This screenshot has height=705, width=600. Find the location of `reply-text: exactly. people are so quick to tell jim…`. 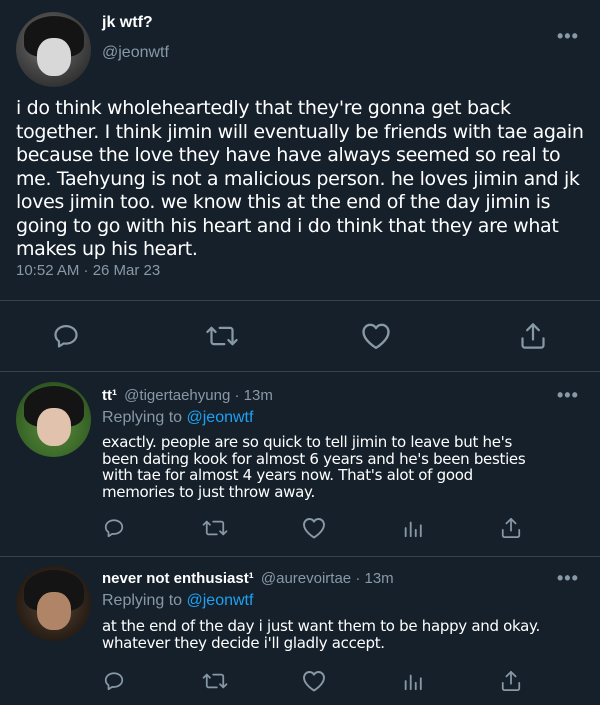

reply-text: exactly. people are so quick to tell jim… is located at coordinates (314, 467).